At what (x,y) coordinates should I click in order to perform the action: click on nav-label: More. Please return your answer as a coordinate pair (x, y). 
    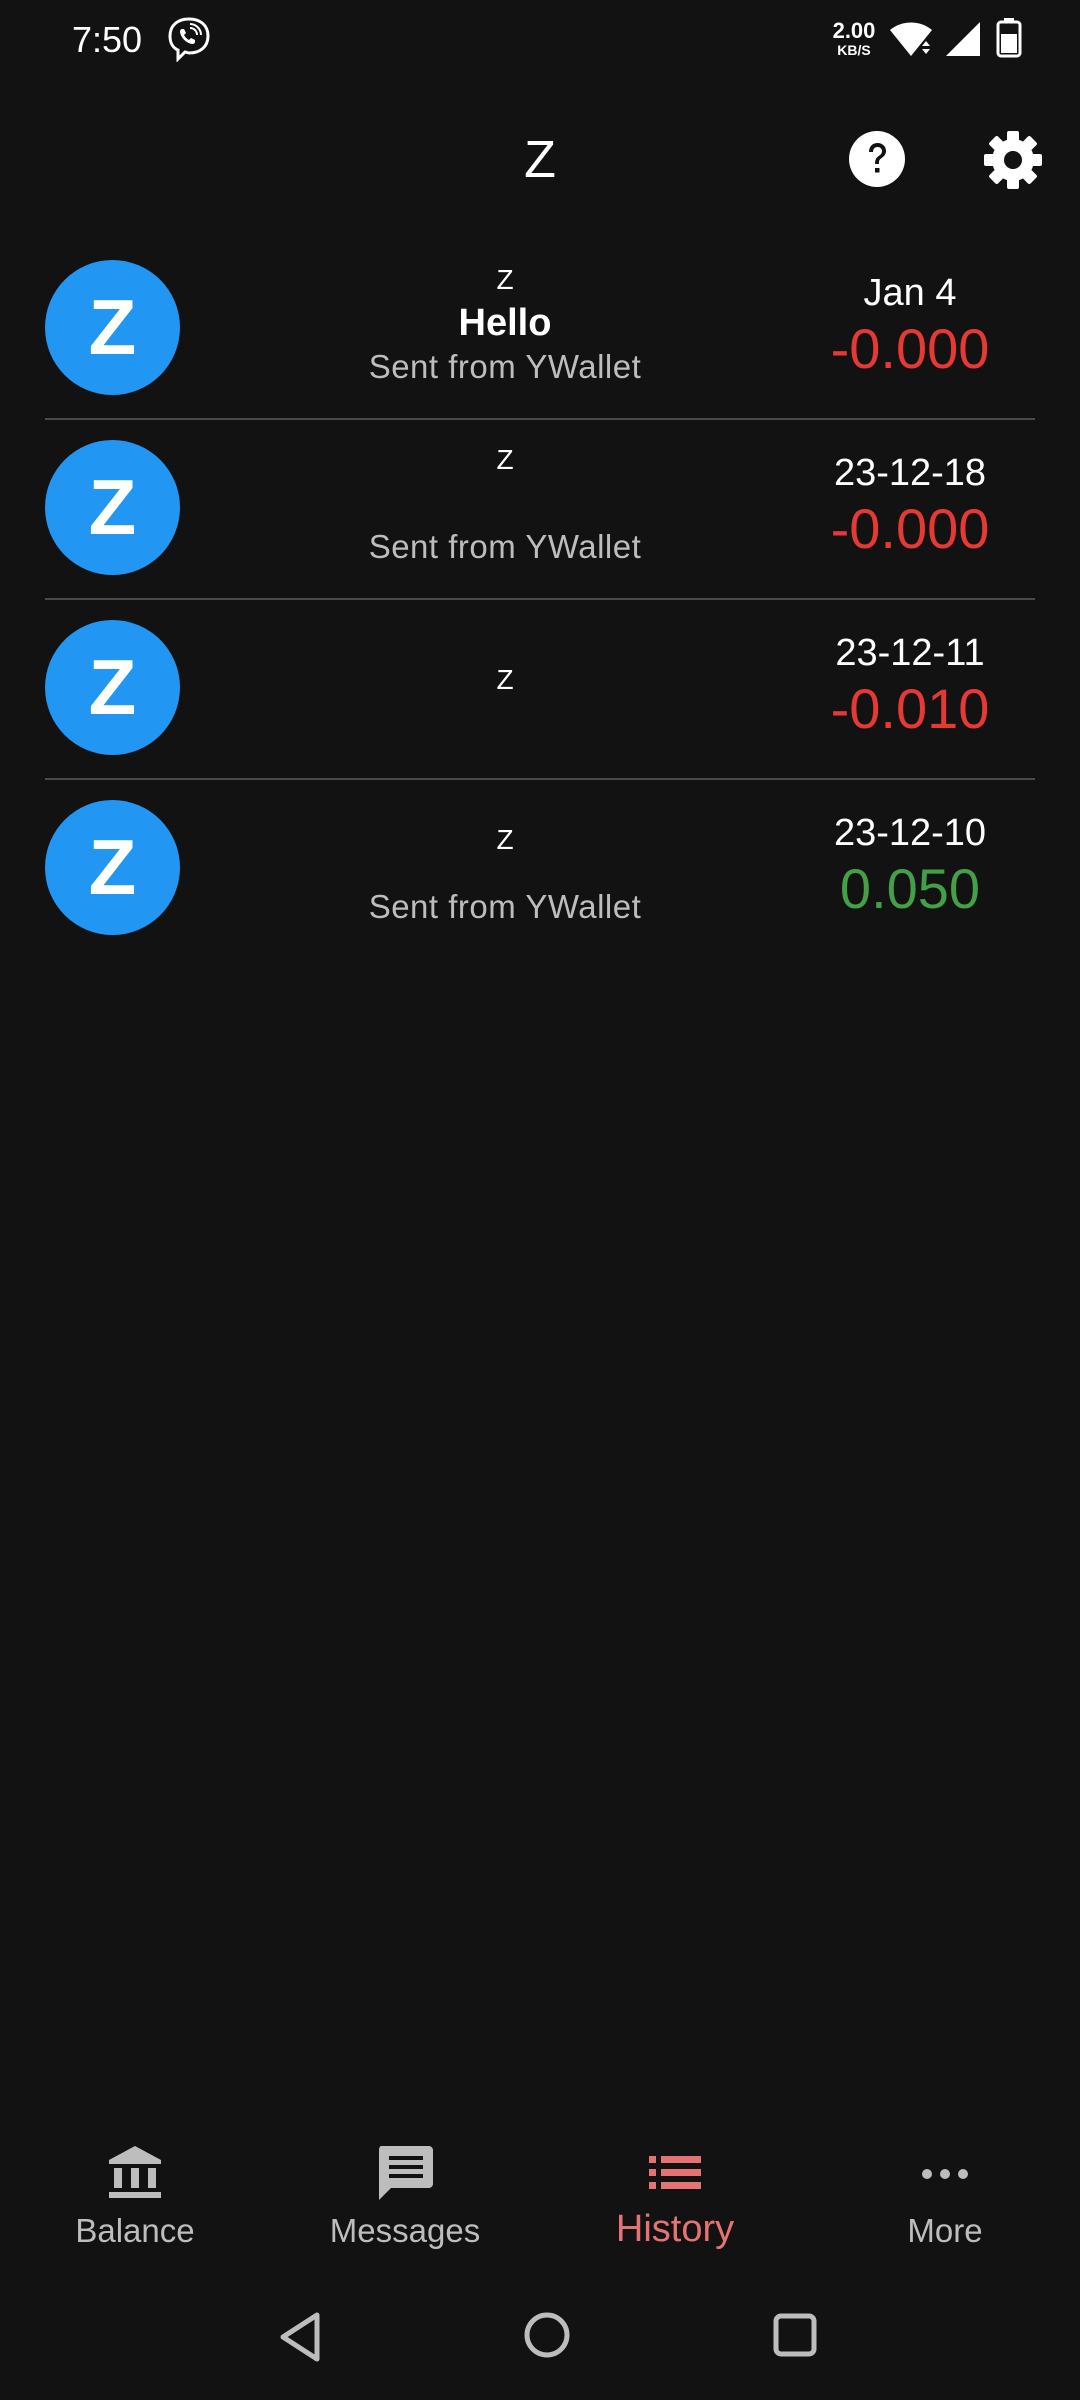
    Looking at the image, I should click on (945, 2230).